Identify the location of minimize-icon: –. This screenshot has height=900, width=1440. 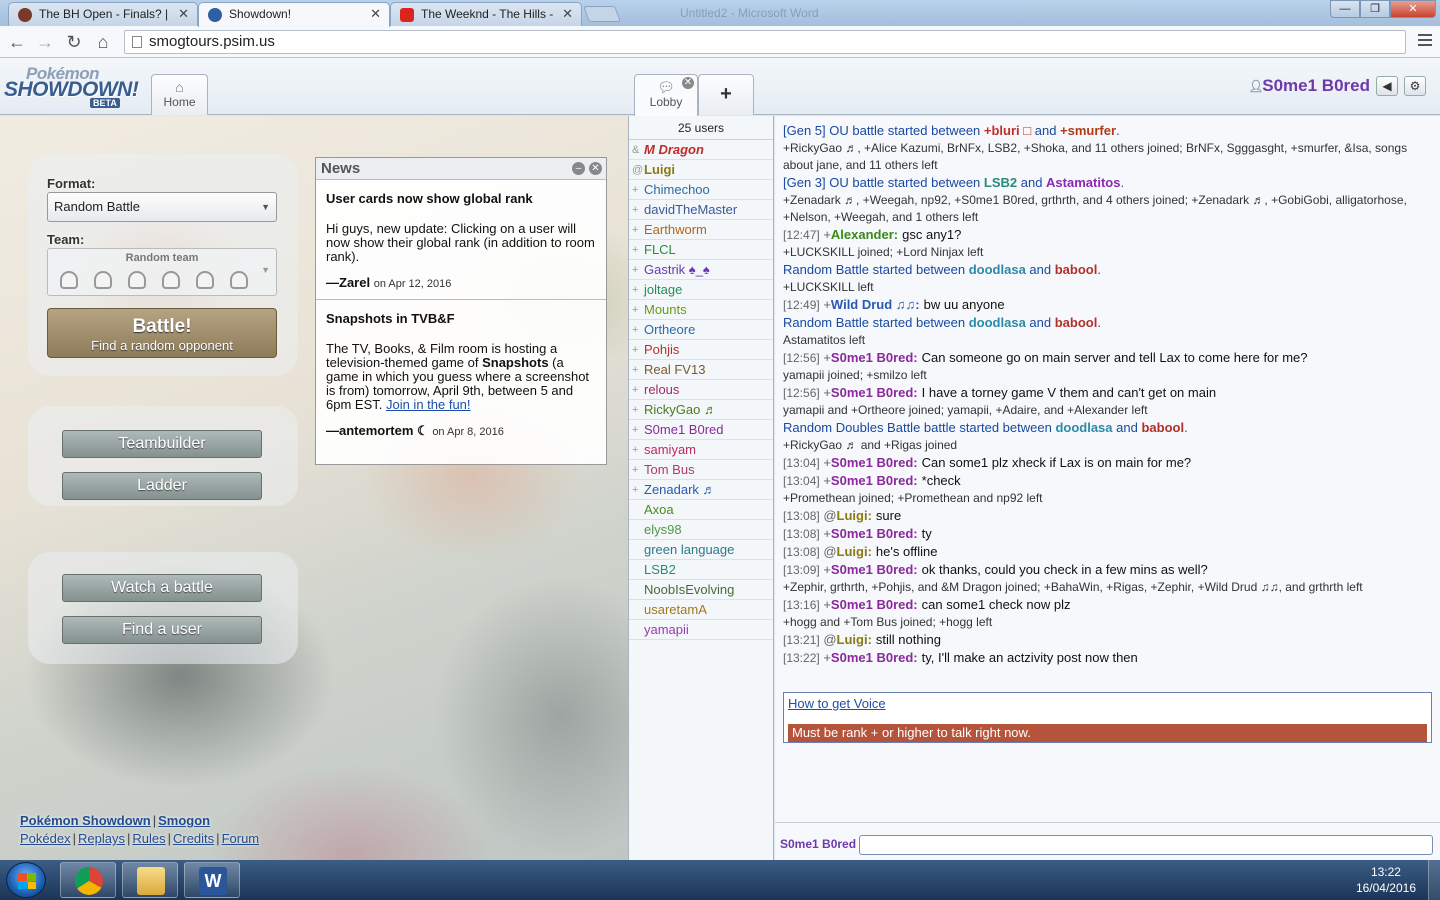
(578, 168).